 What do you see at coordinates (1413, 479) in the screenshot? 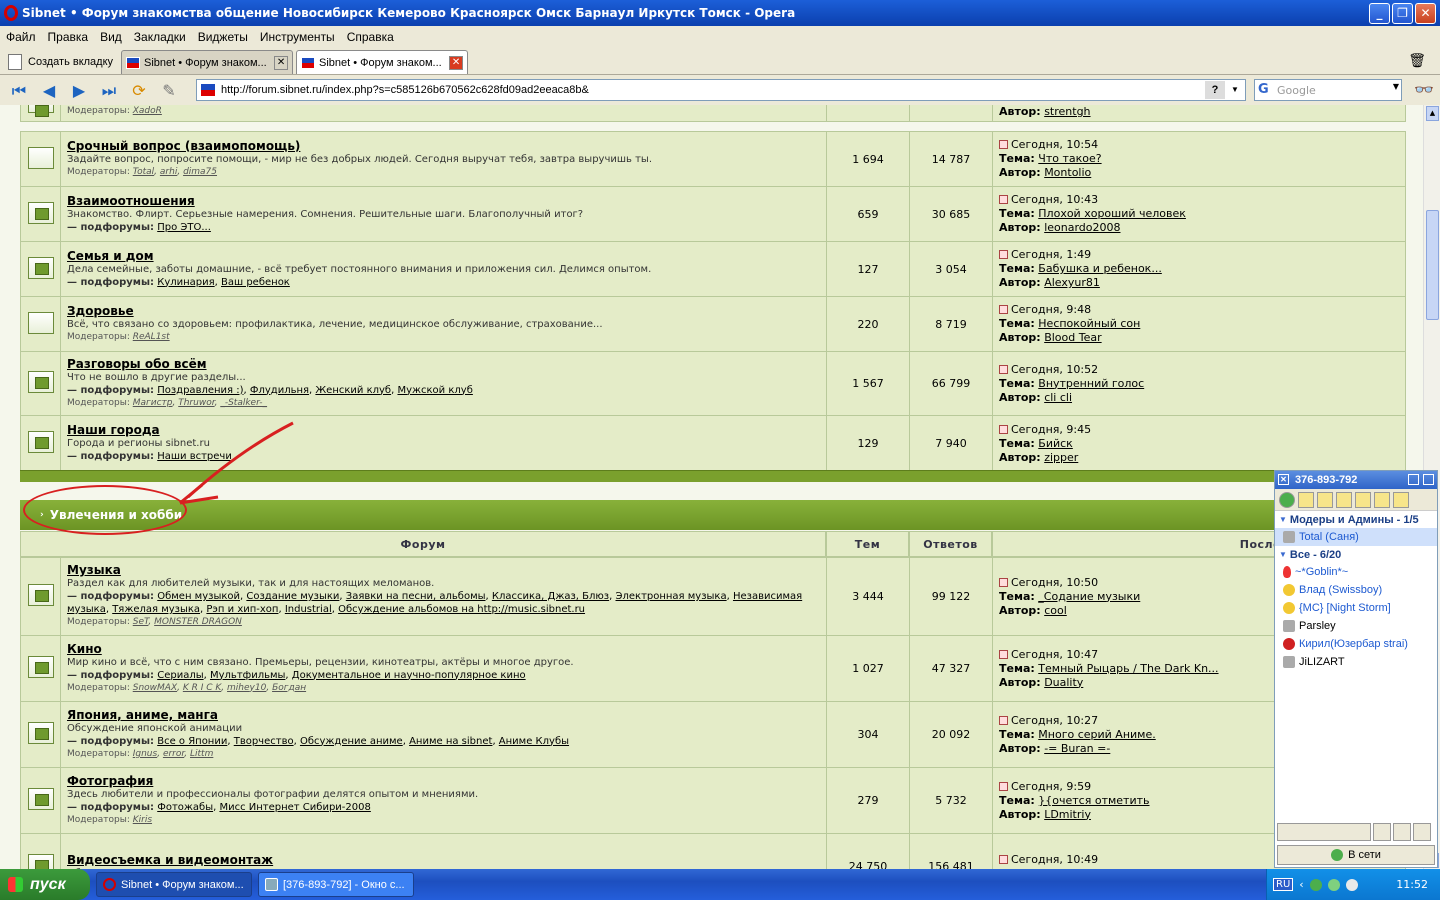
I see `settings-icon` at bounding box center [1413, 479].